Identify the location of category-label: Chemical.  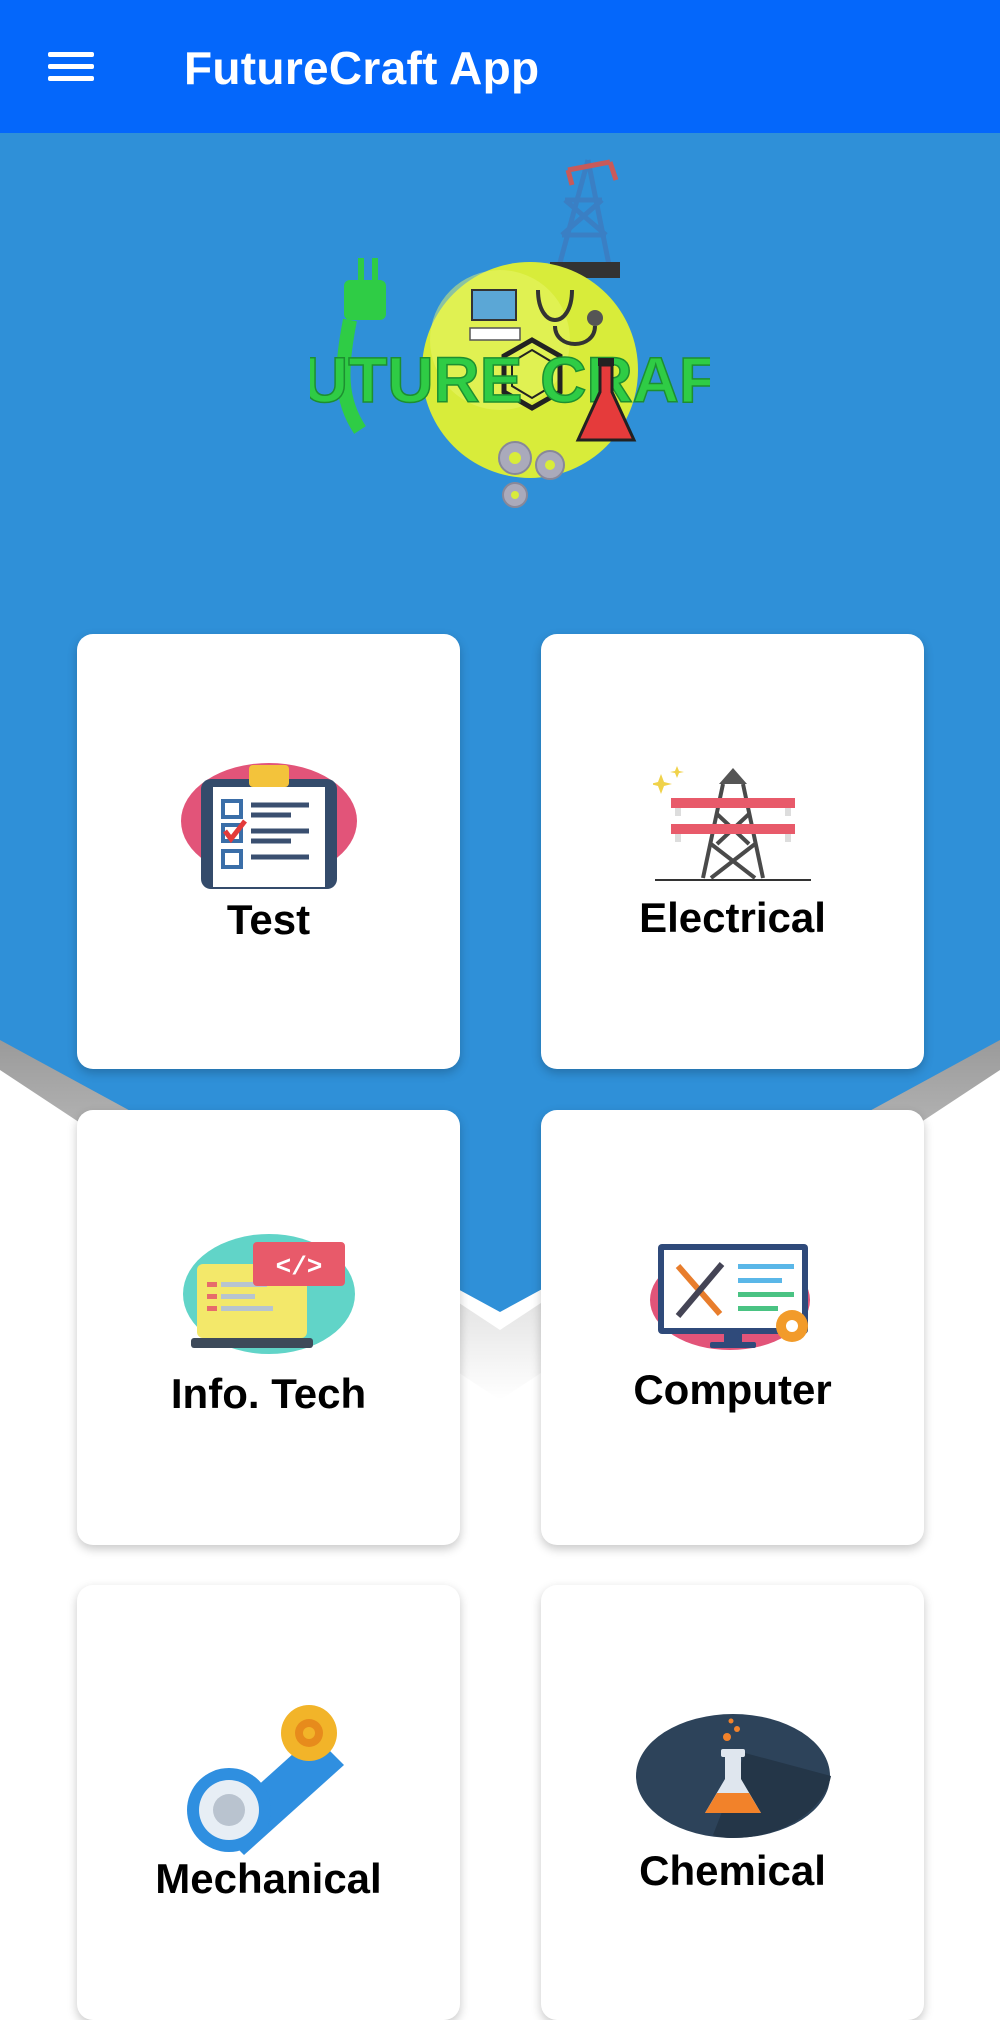
(732, 1870).